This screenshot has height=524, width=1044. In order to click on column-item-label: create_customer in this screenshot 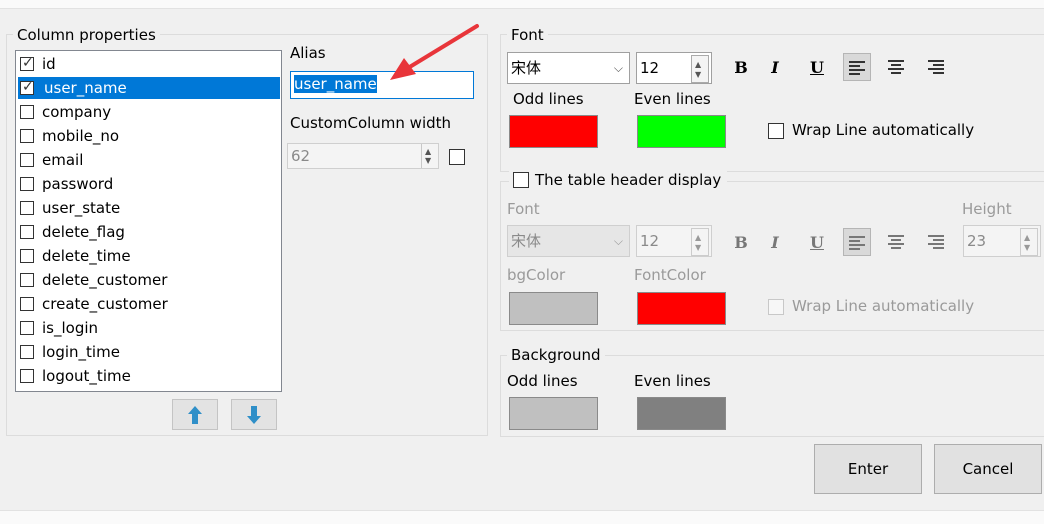, I will do `click(105, 304)`.